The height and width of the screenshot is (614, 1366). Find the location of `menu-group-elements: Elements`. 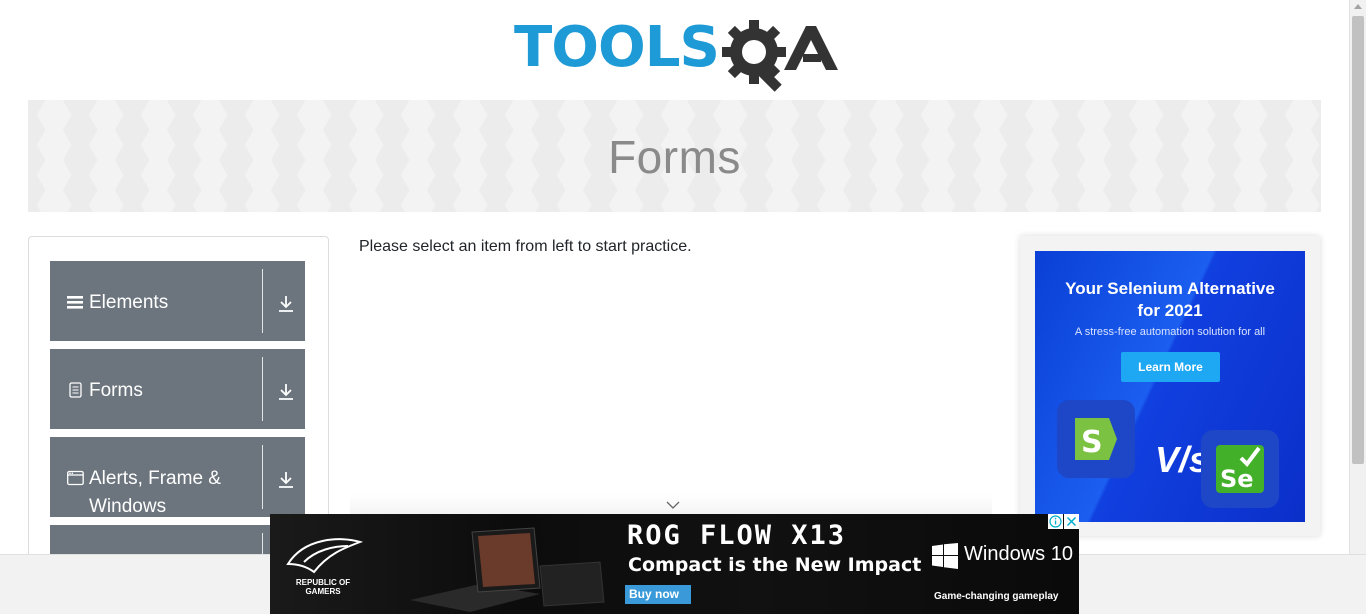

menu-group-elements: Elements is located at coordinates (177, 301).